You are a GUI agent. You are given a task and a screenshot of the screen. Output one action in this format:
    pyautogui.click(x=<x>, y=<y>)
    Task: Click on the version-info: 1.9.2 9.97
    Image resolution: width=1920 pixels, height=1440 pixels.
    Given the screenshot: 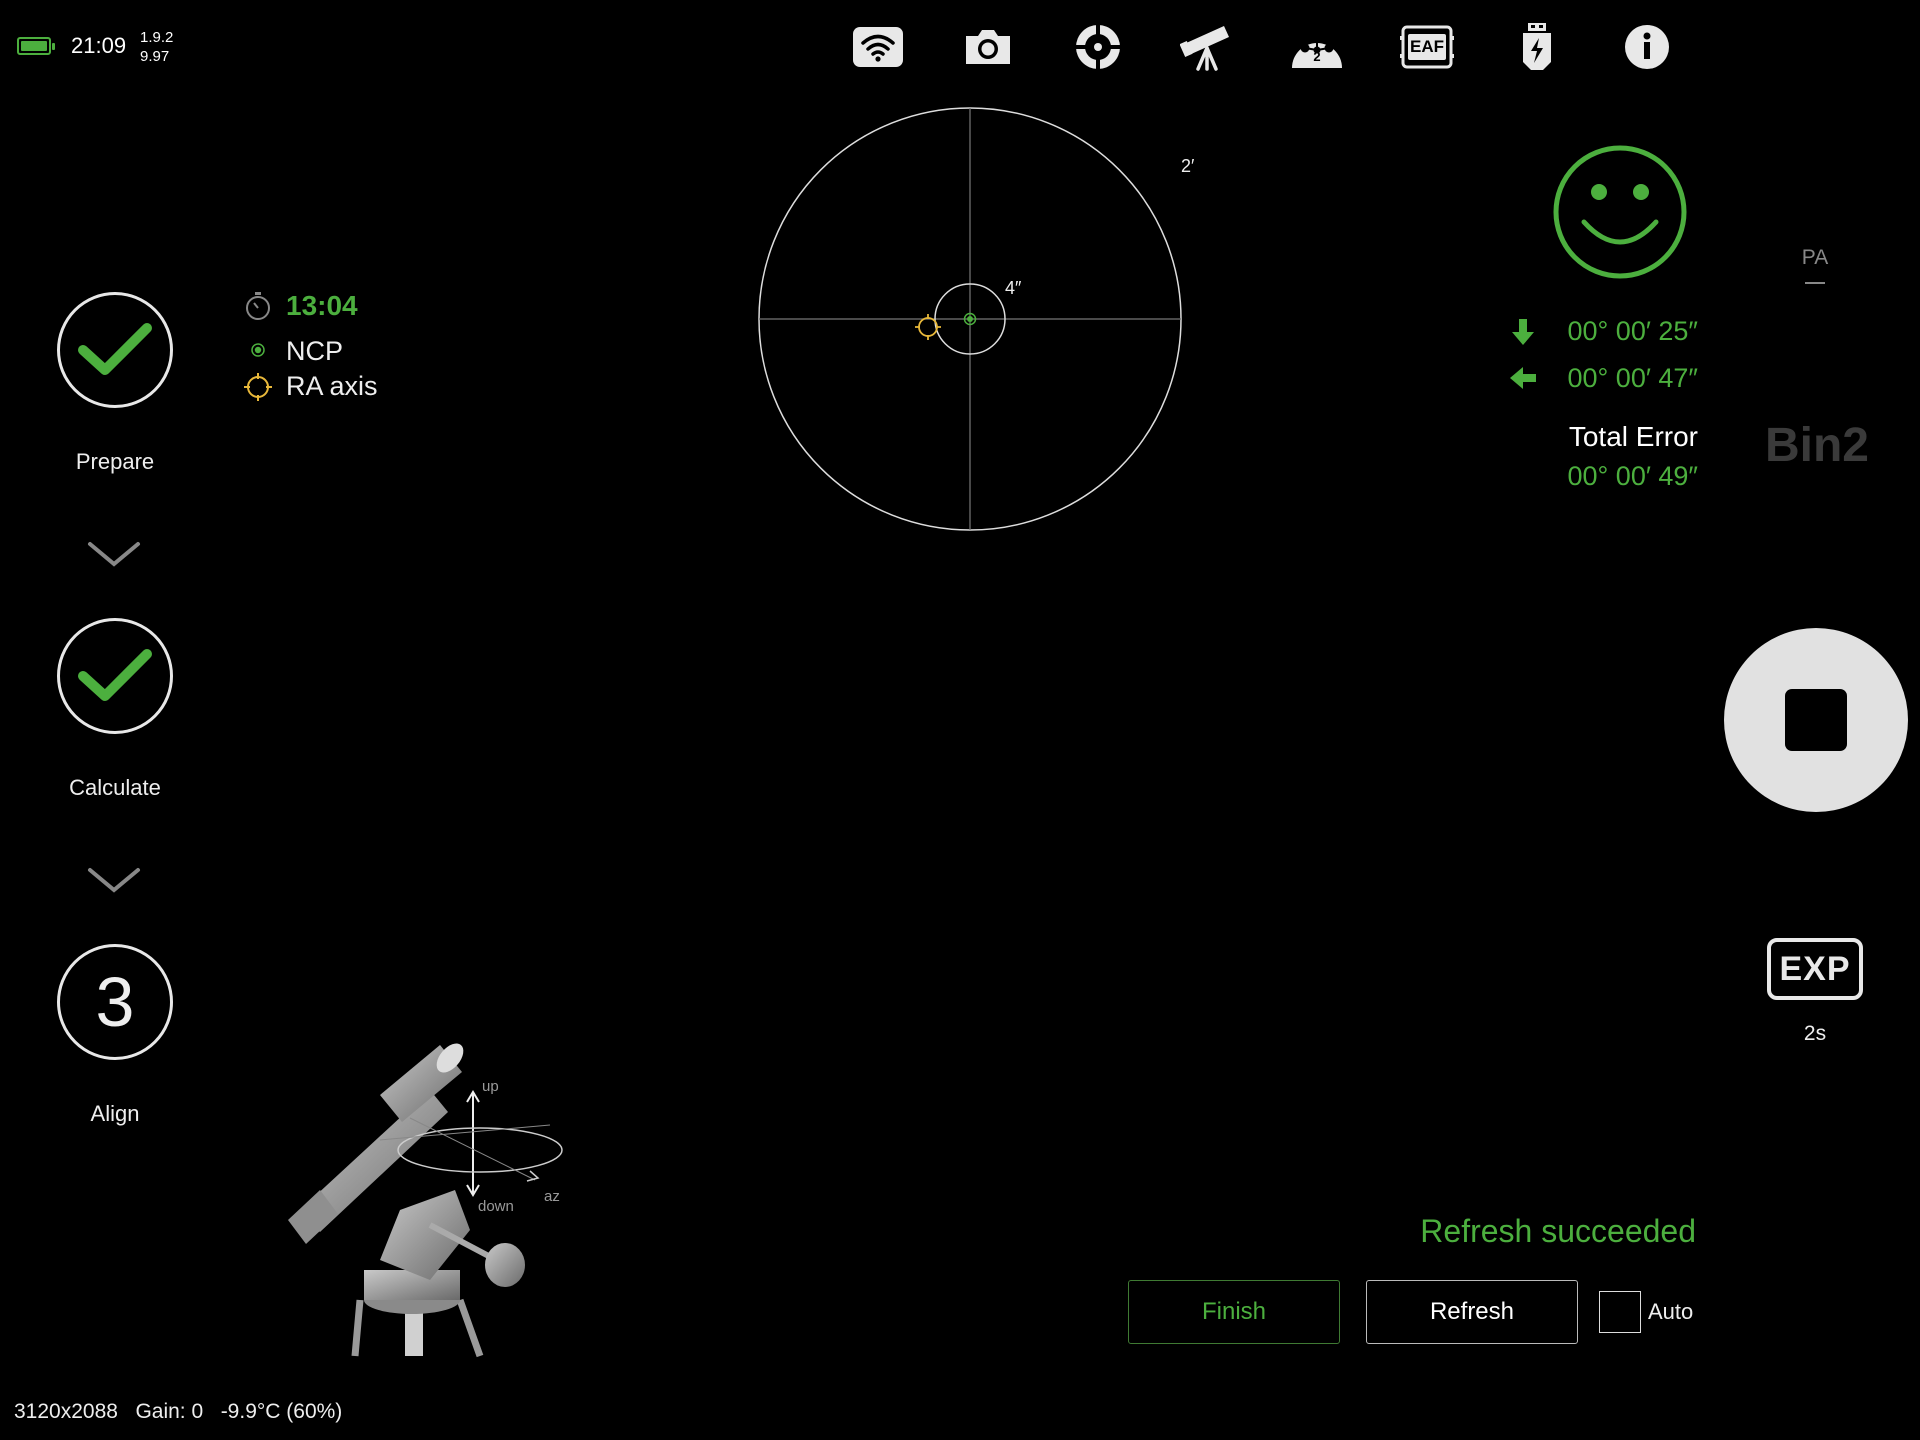 What is the action you would take?
    pyautogui.click(x=156, y=47)
    